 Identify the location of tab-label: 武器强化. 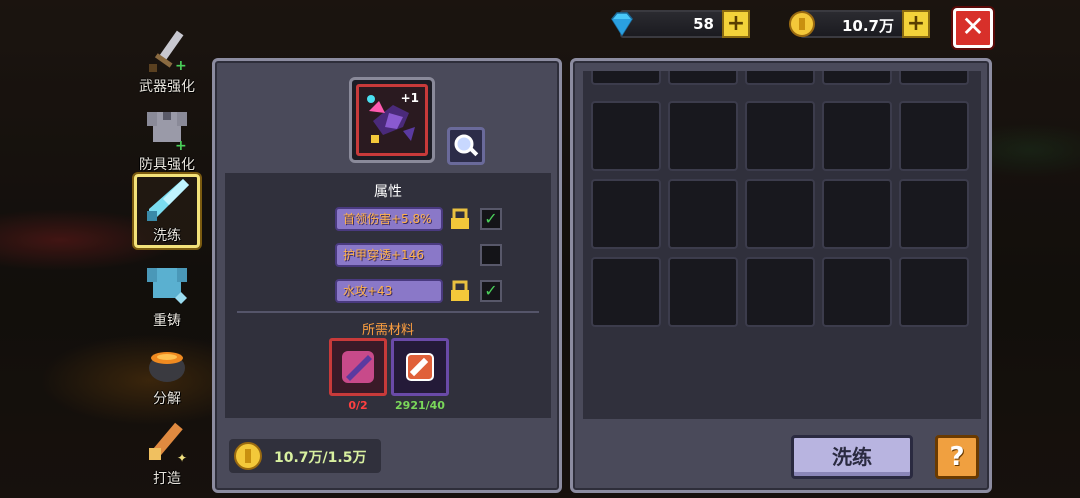
(167, 87).